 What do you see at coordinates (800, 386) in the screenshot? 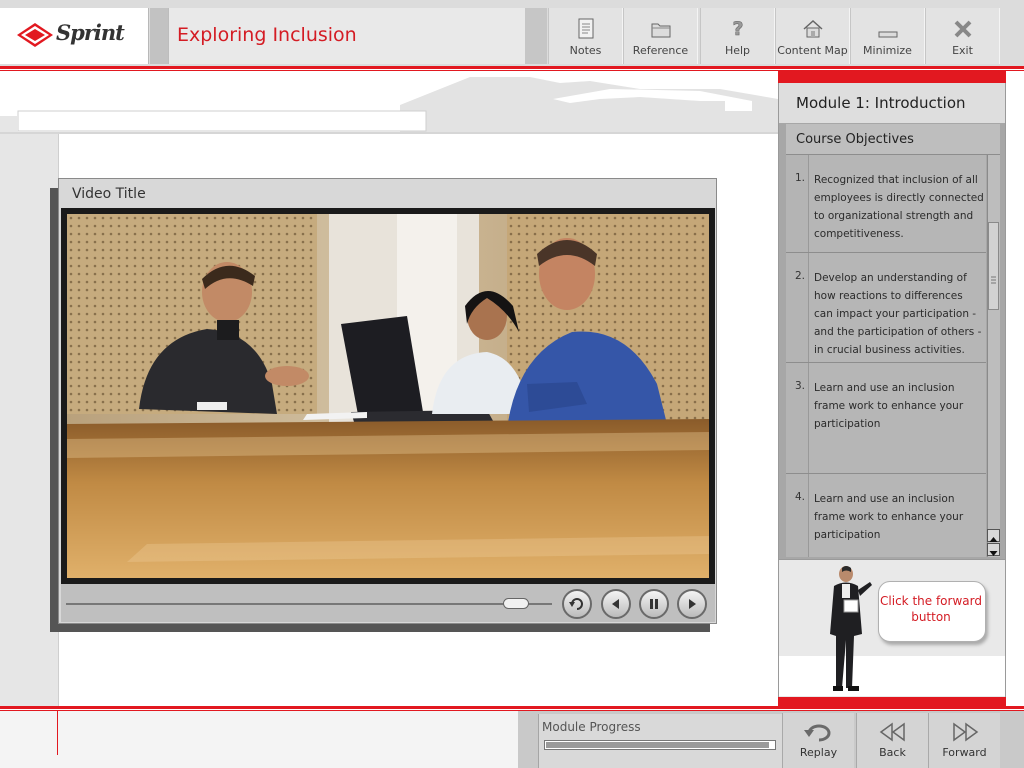
I see `objective-number: 3.` at bounding box center [800, 386].